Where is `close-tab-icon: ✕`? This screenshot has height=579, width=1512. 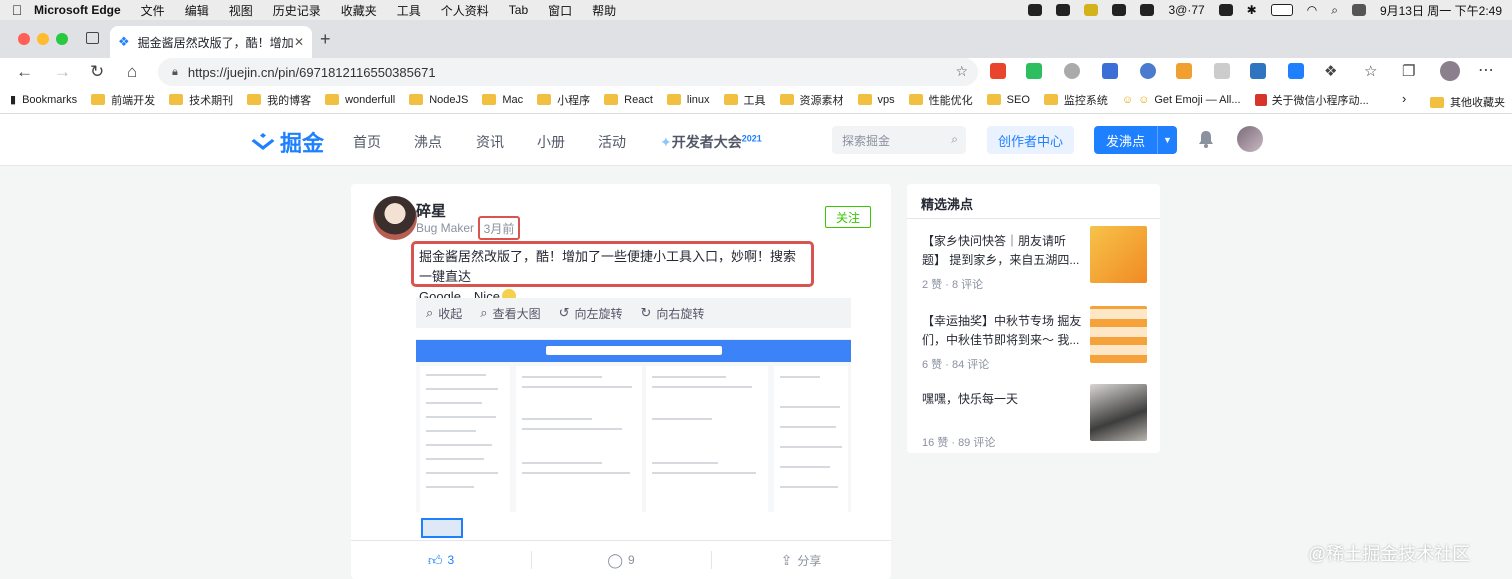
close-tab-icon: ✕ is located at coordinates (299, 42).